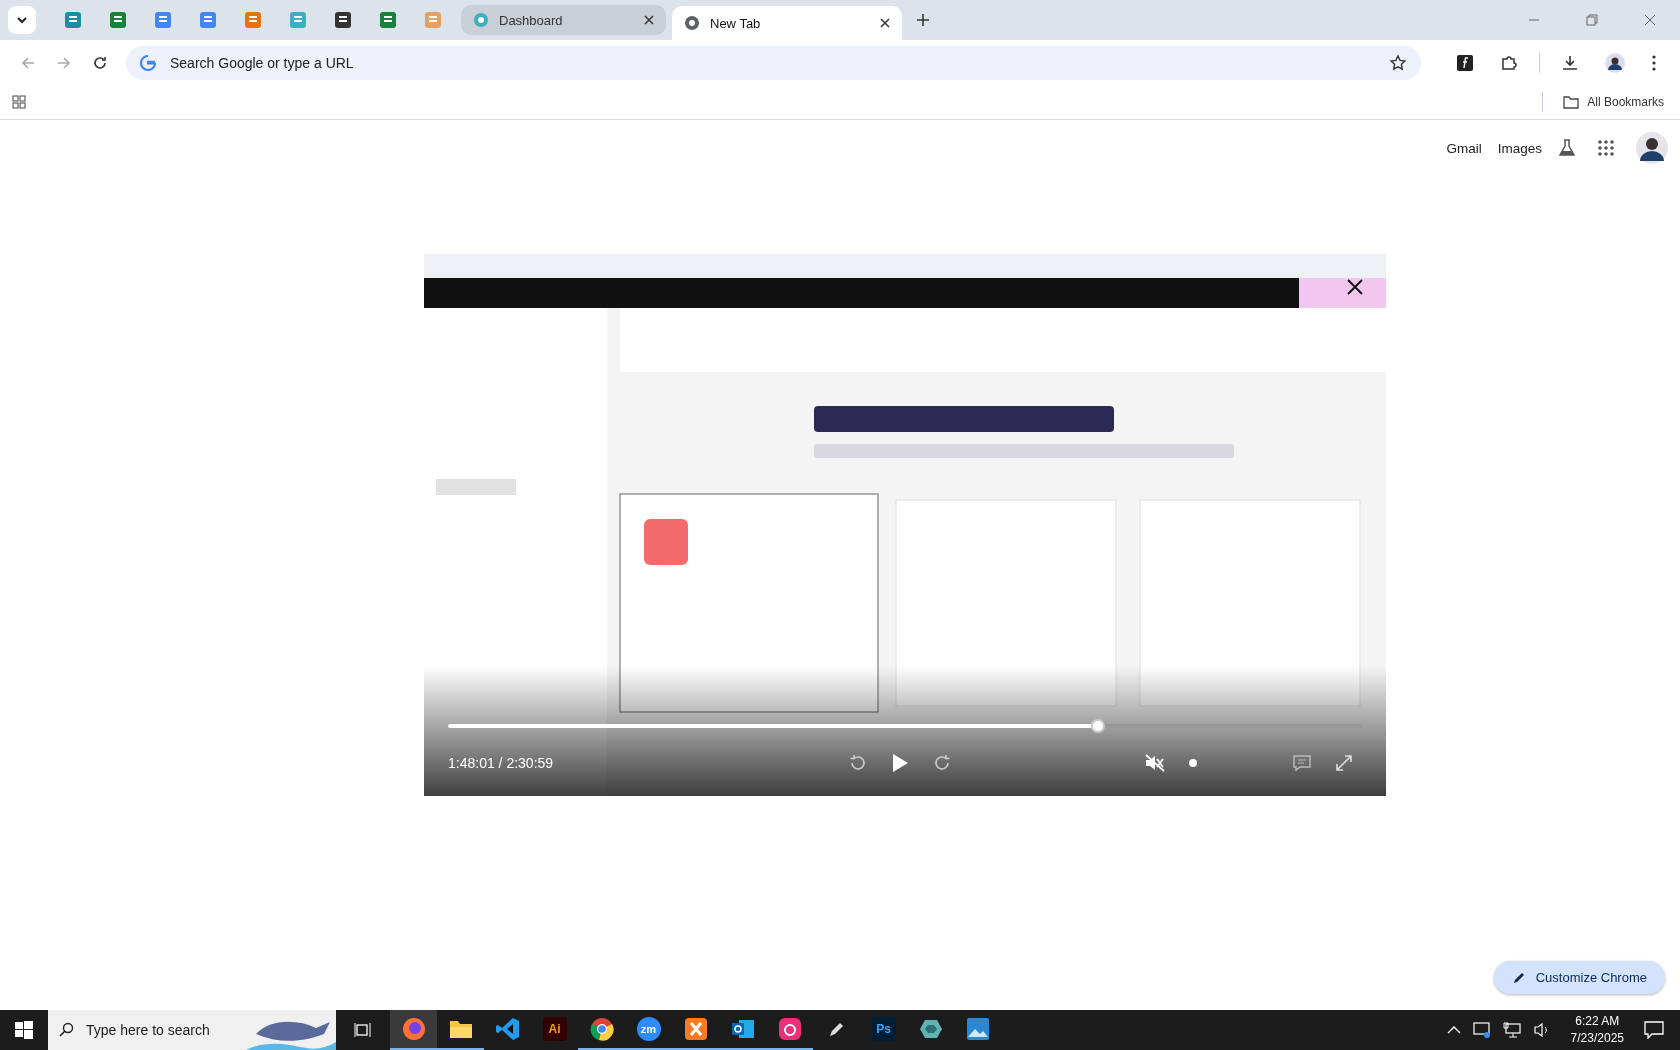 The width and height of the screenshot is (1680, 1050). What do you see at coordinates (413, 1029) in the screenshot?
I see `firefox-icon` at bounding box center [413, 1029].